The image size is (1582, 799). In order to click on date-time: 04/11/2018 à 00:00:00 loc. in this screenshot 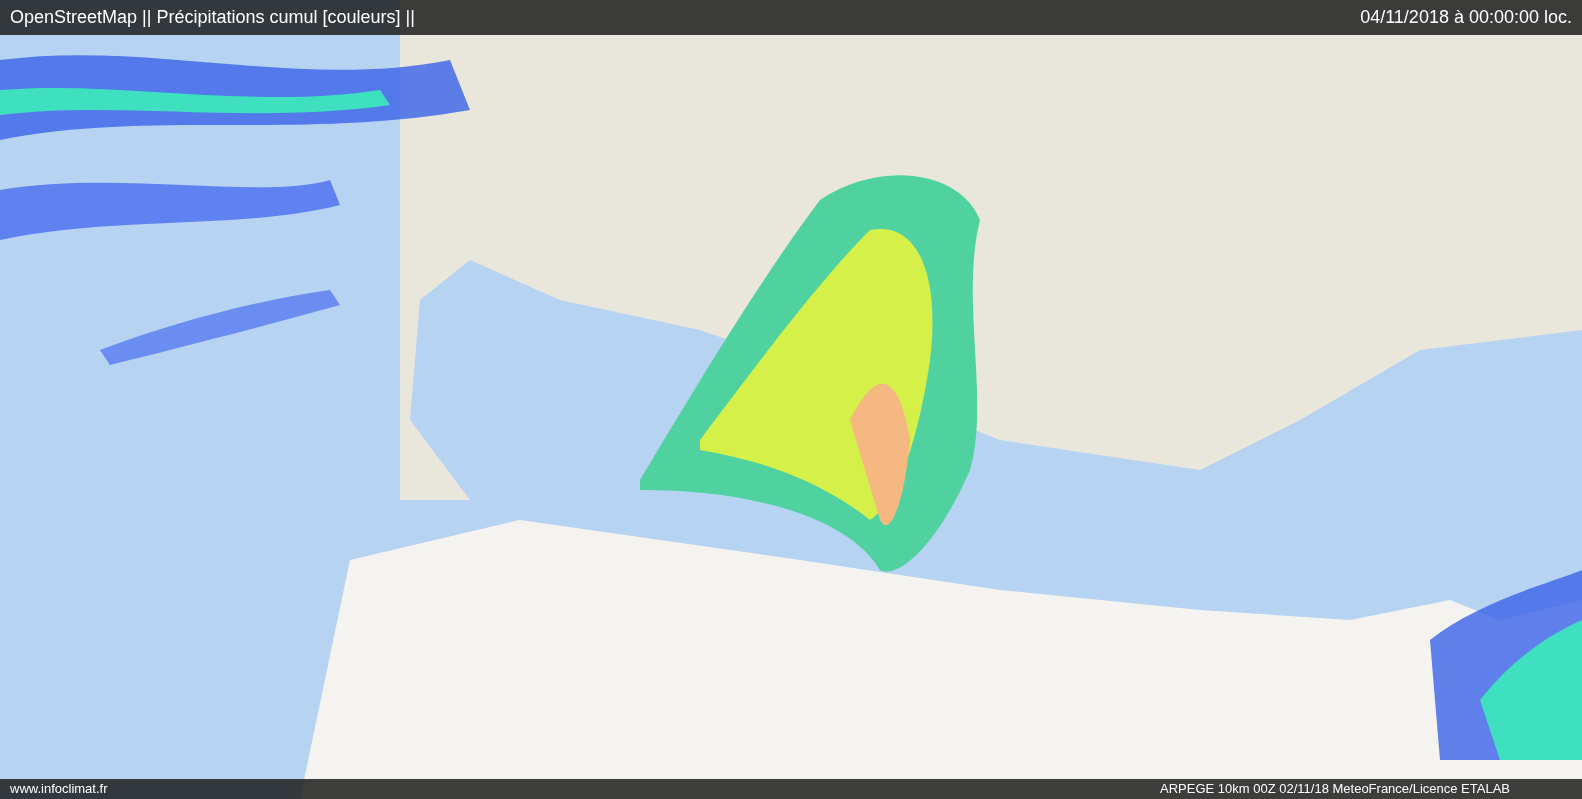, I will do `click(1466, 17)`.